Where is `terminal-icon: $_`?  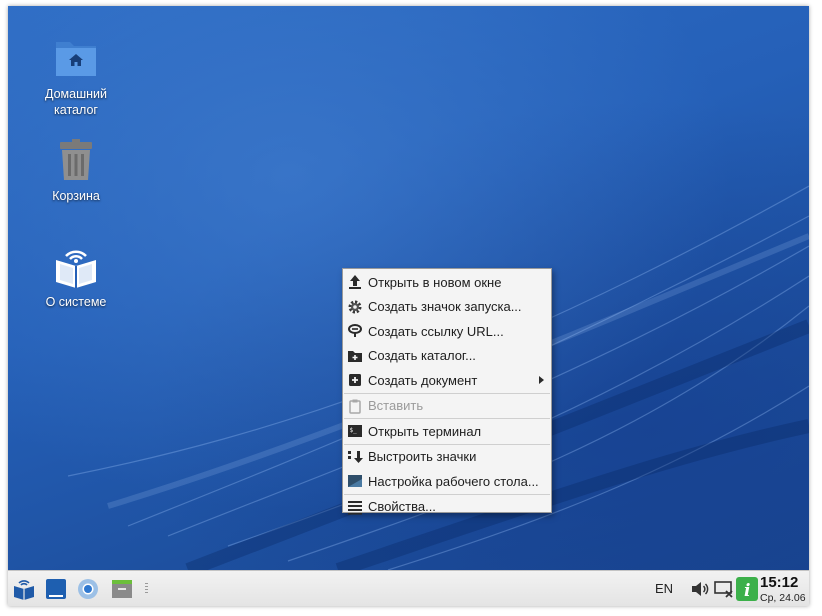
terminal-icon: $_ is located at coordinates (355, 431).